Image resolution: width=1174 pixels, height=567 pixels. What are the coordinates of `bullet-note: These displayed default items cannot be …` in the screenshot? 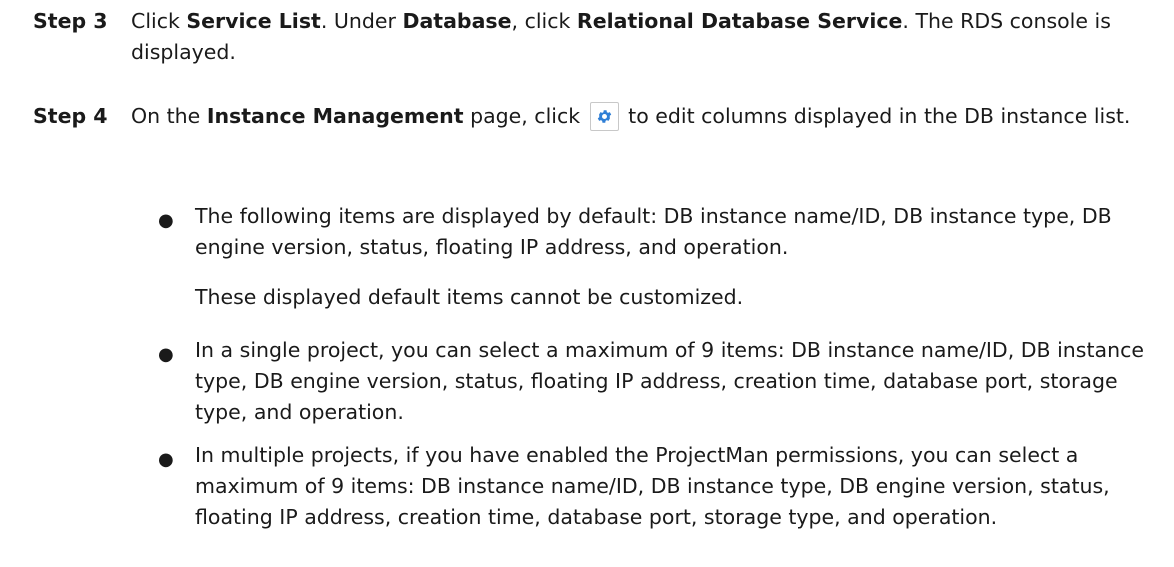 It's located at (469, 297).